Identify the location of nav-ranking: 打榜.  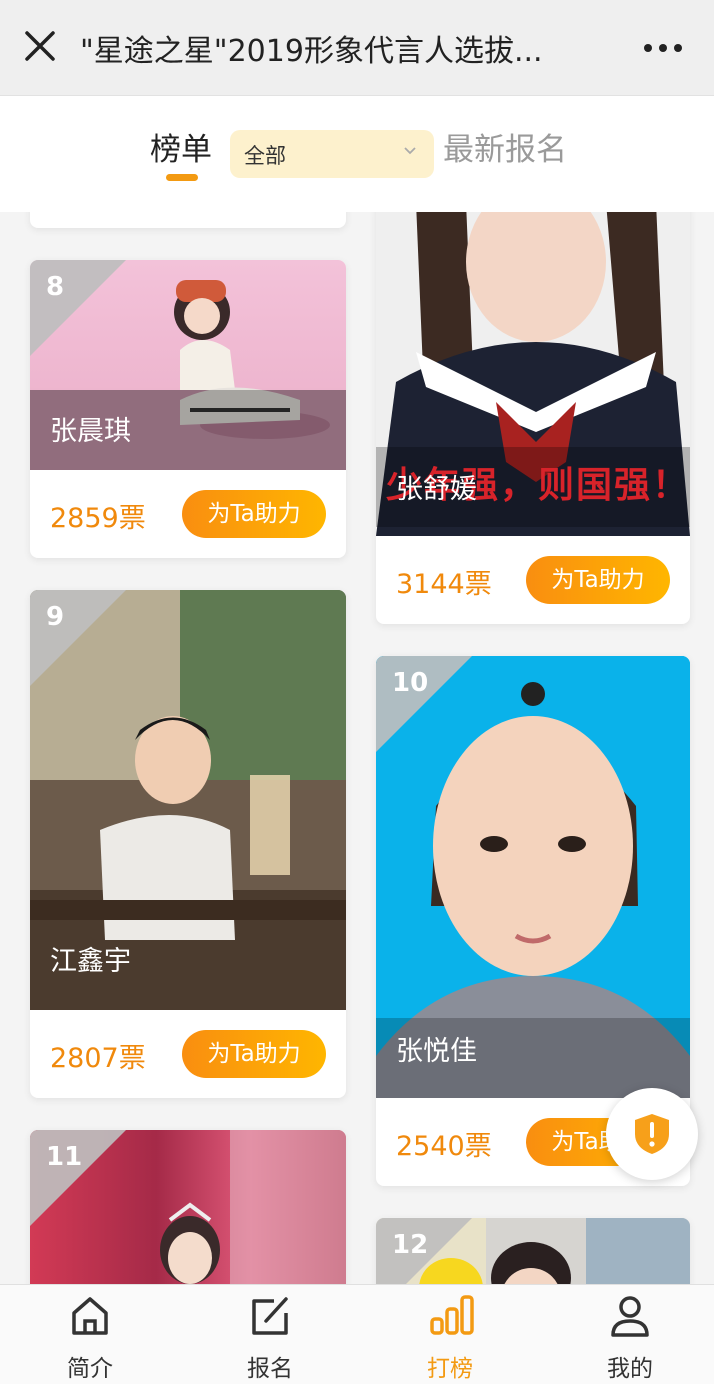
(450, 1334).